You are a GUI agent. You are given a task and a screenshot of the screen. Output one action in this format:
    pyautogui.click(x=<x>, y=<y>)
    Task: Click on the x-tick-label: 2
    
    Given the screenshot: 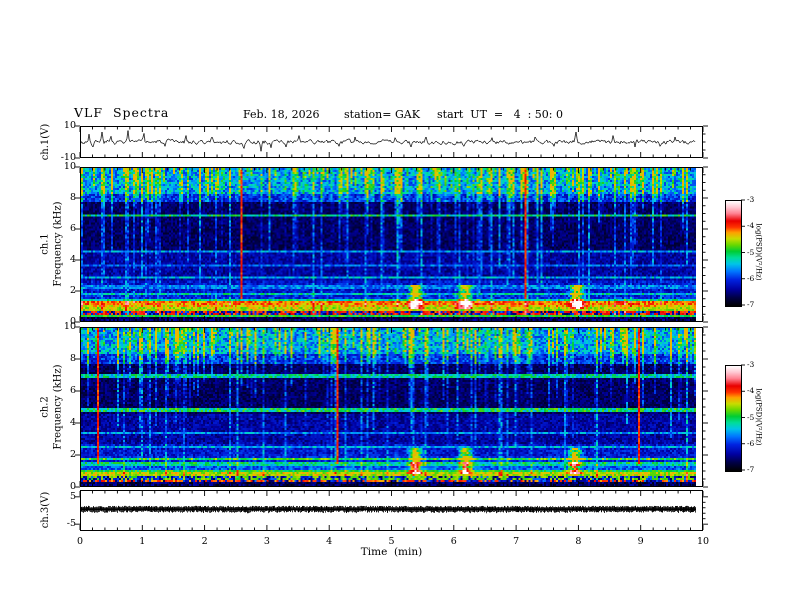 What is the action you would take?
    pyautogui.click(x=204, y=541)
    